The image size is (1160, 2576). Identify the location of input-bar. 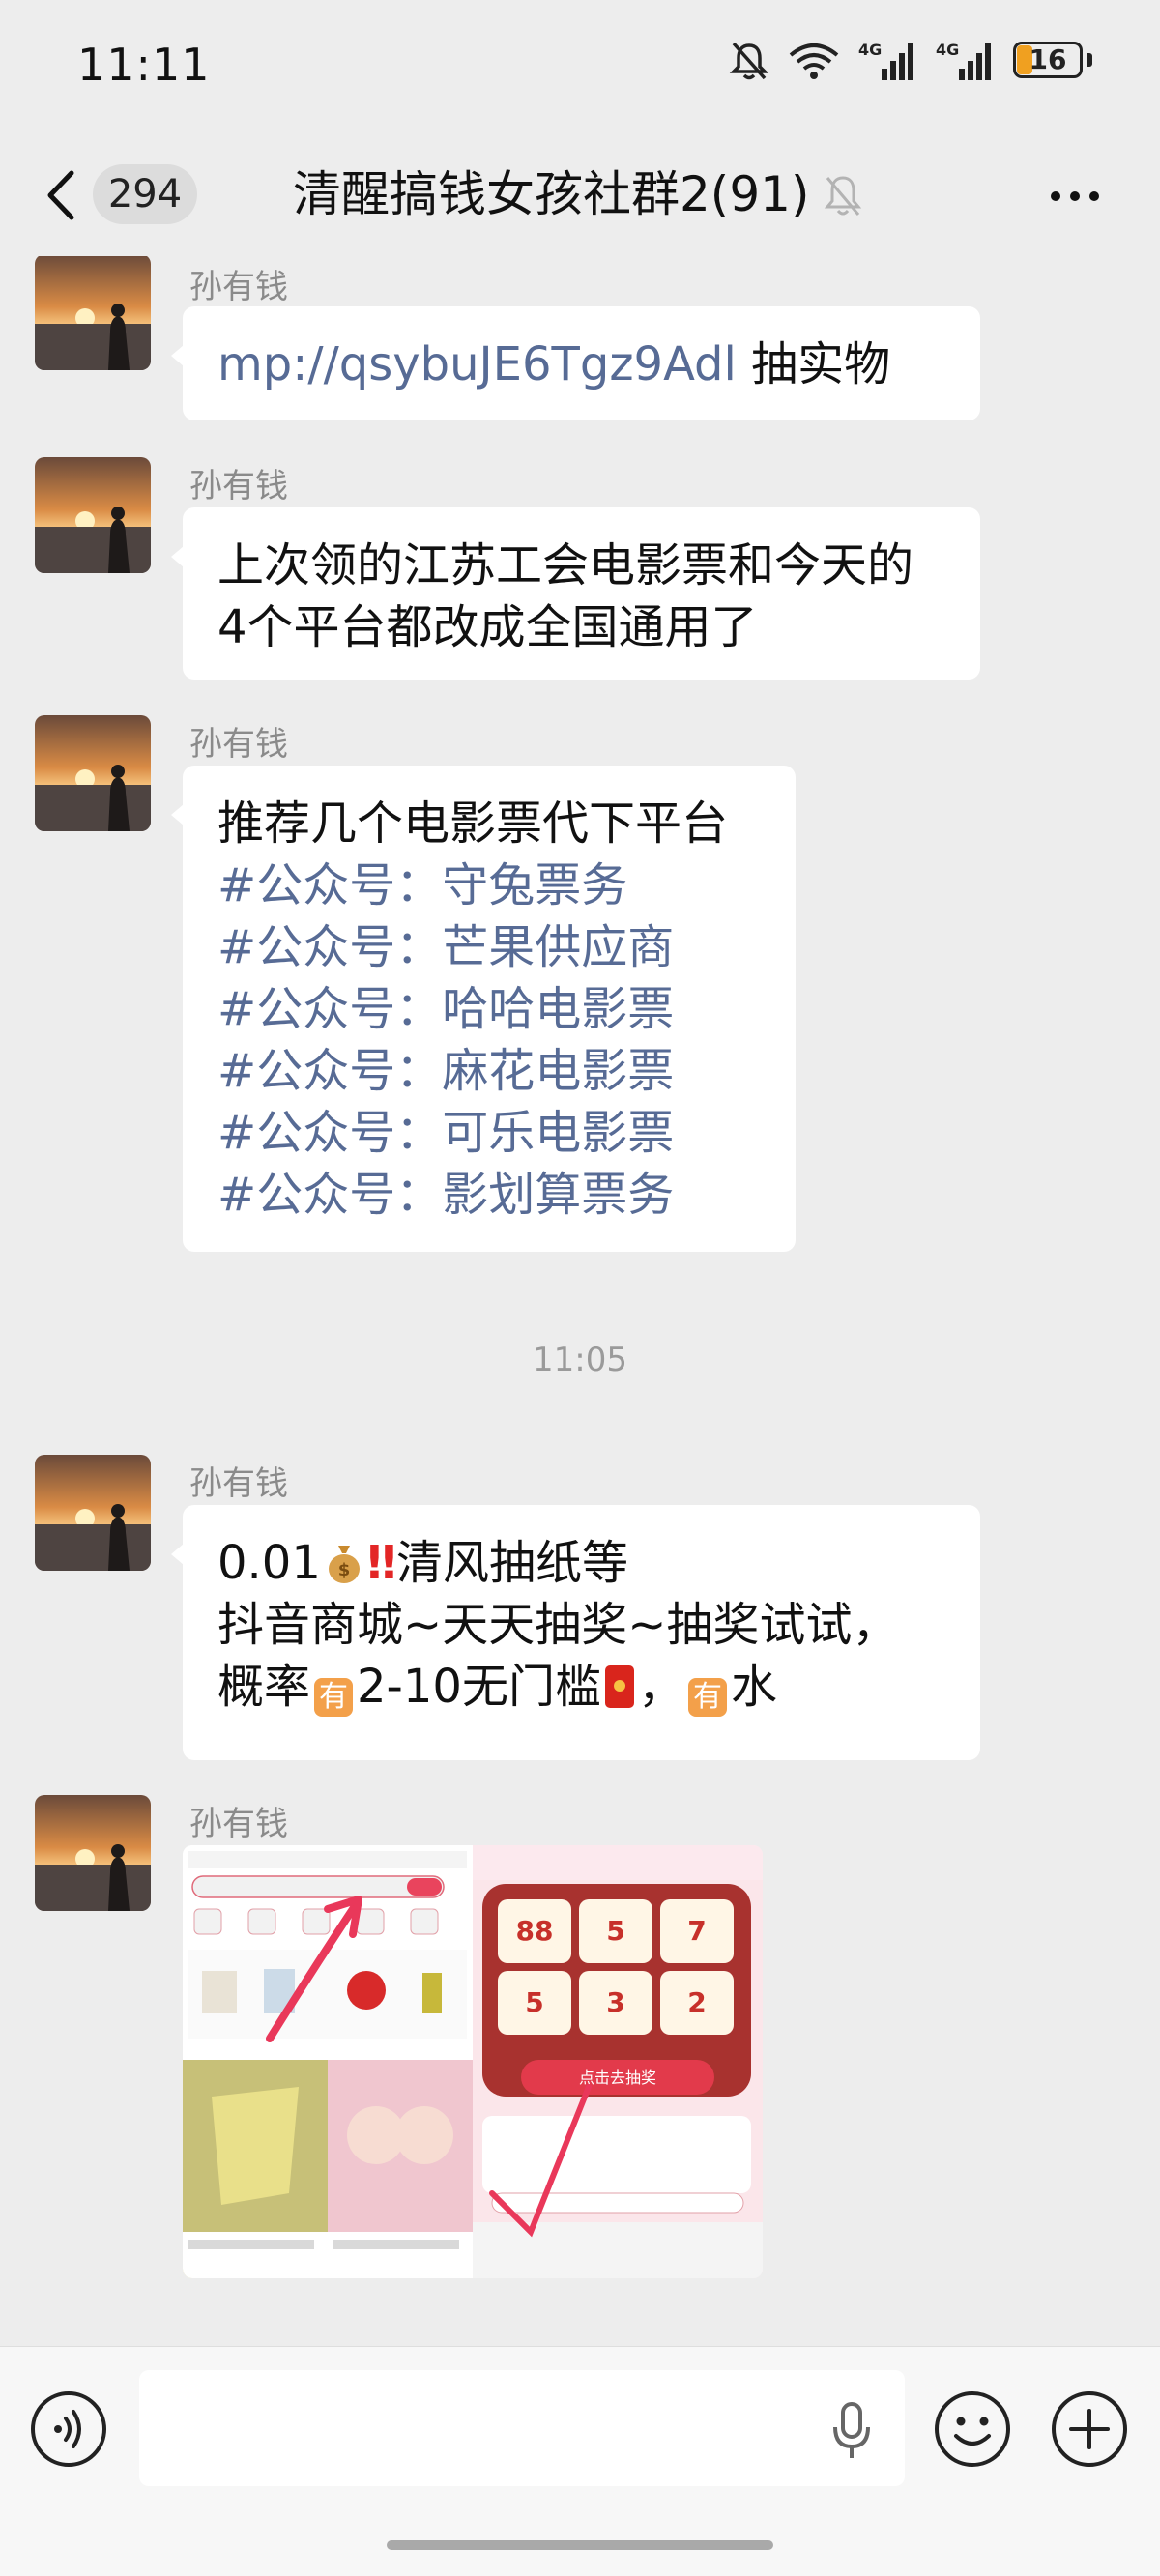
(580, 2461).